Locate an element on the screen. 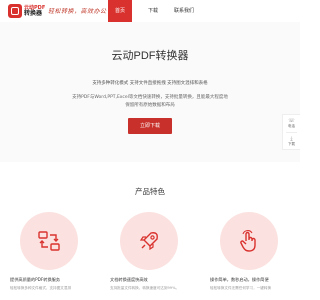  convert-arrows-icon is located at coordinates (49, 241).